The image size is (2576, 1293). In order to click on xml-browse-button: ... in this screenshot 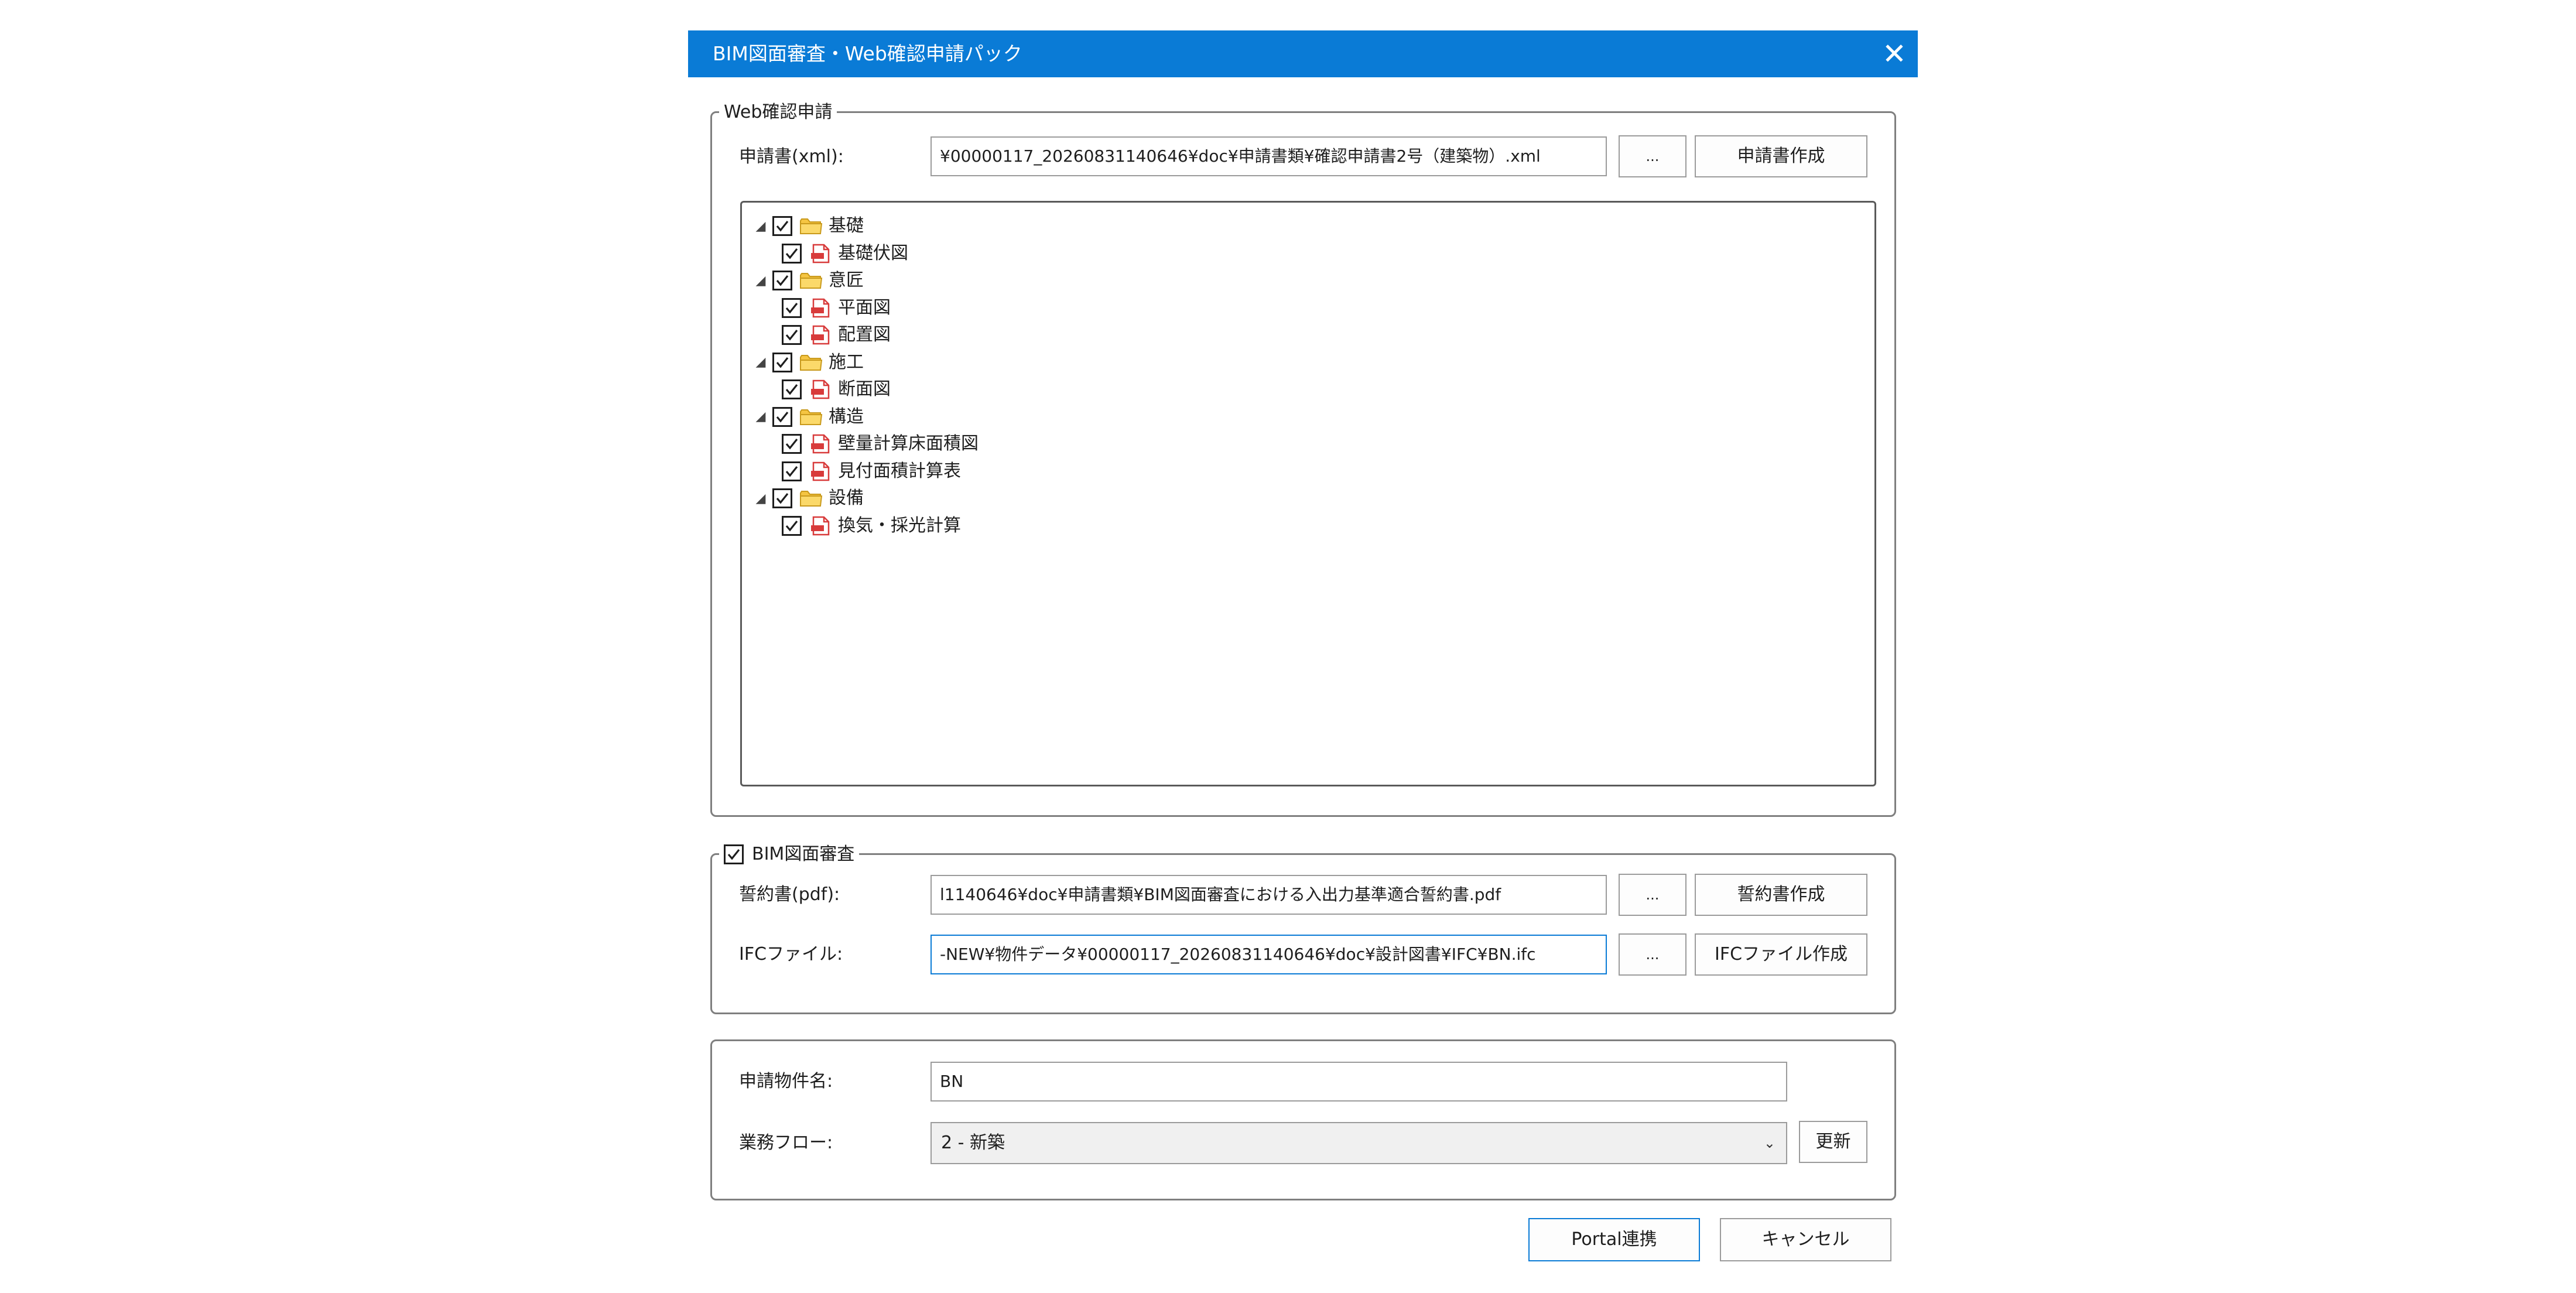, I will do `click(1652, 156)`.